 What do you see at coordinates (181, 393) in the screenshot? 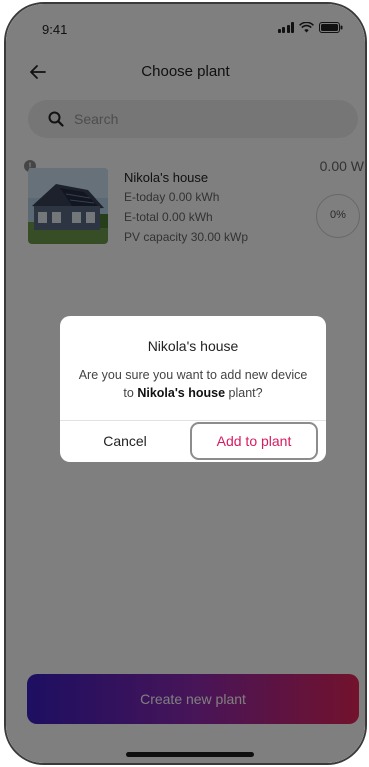
I see `dialog-message-plant: Nikola's house` at bounding box center [181, 393].